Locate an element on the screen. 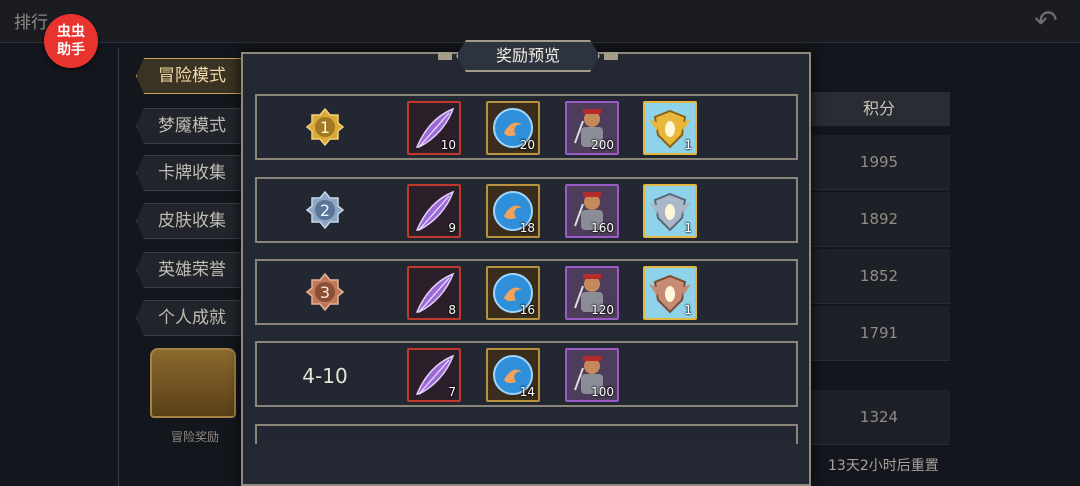  reward-quantity: 200 is located at coordinates (602, 145).